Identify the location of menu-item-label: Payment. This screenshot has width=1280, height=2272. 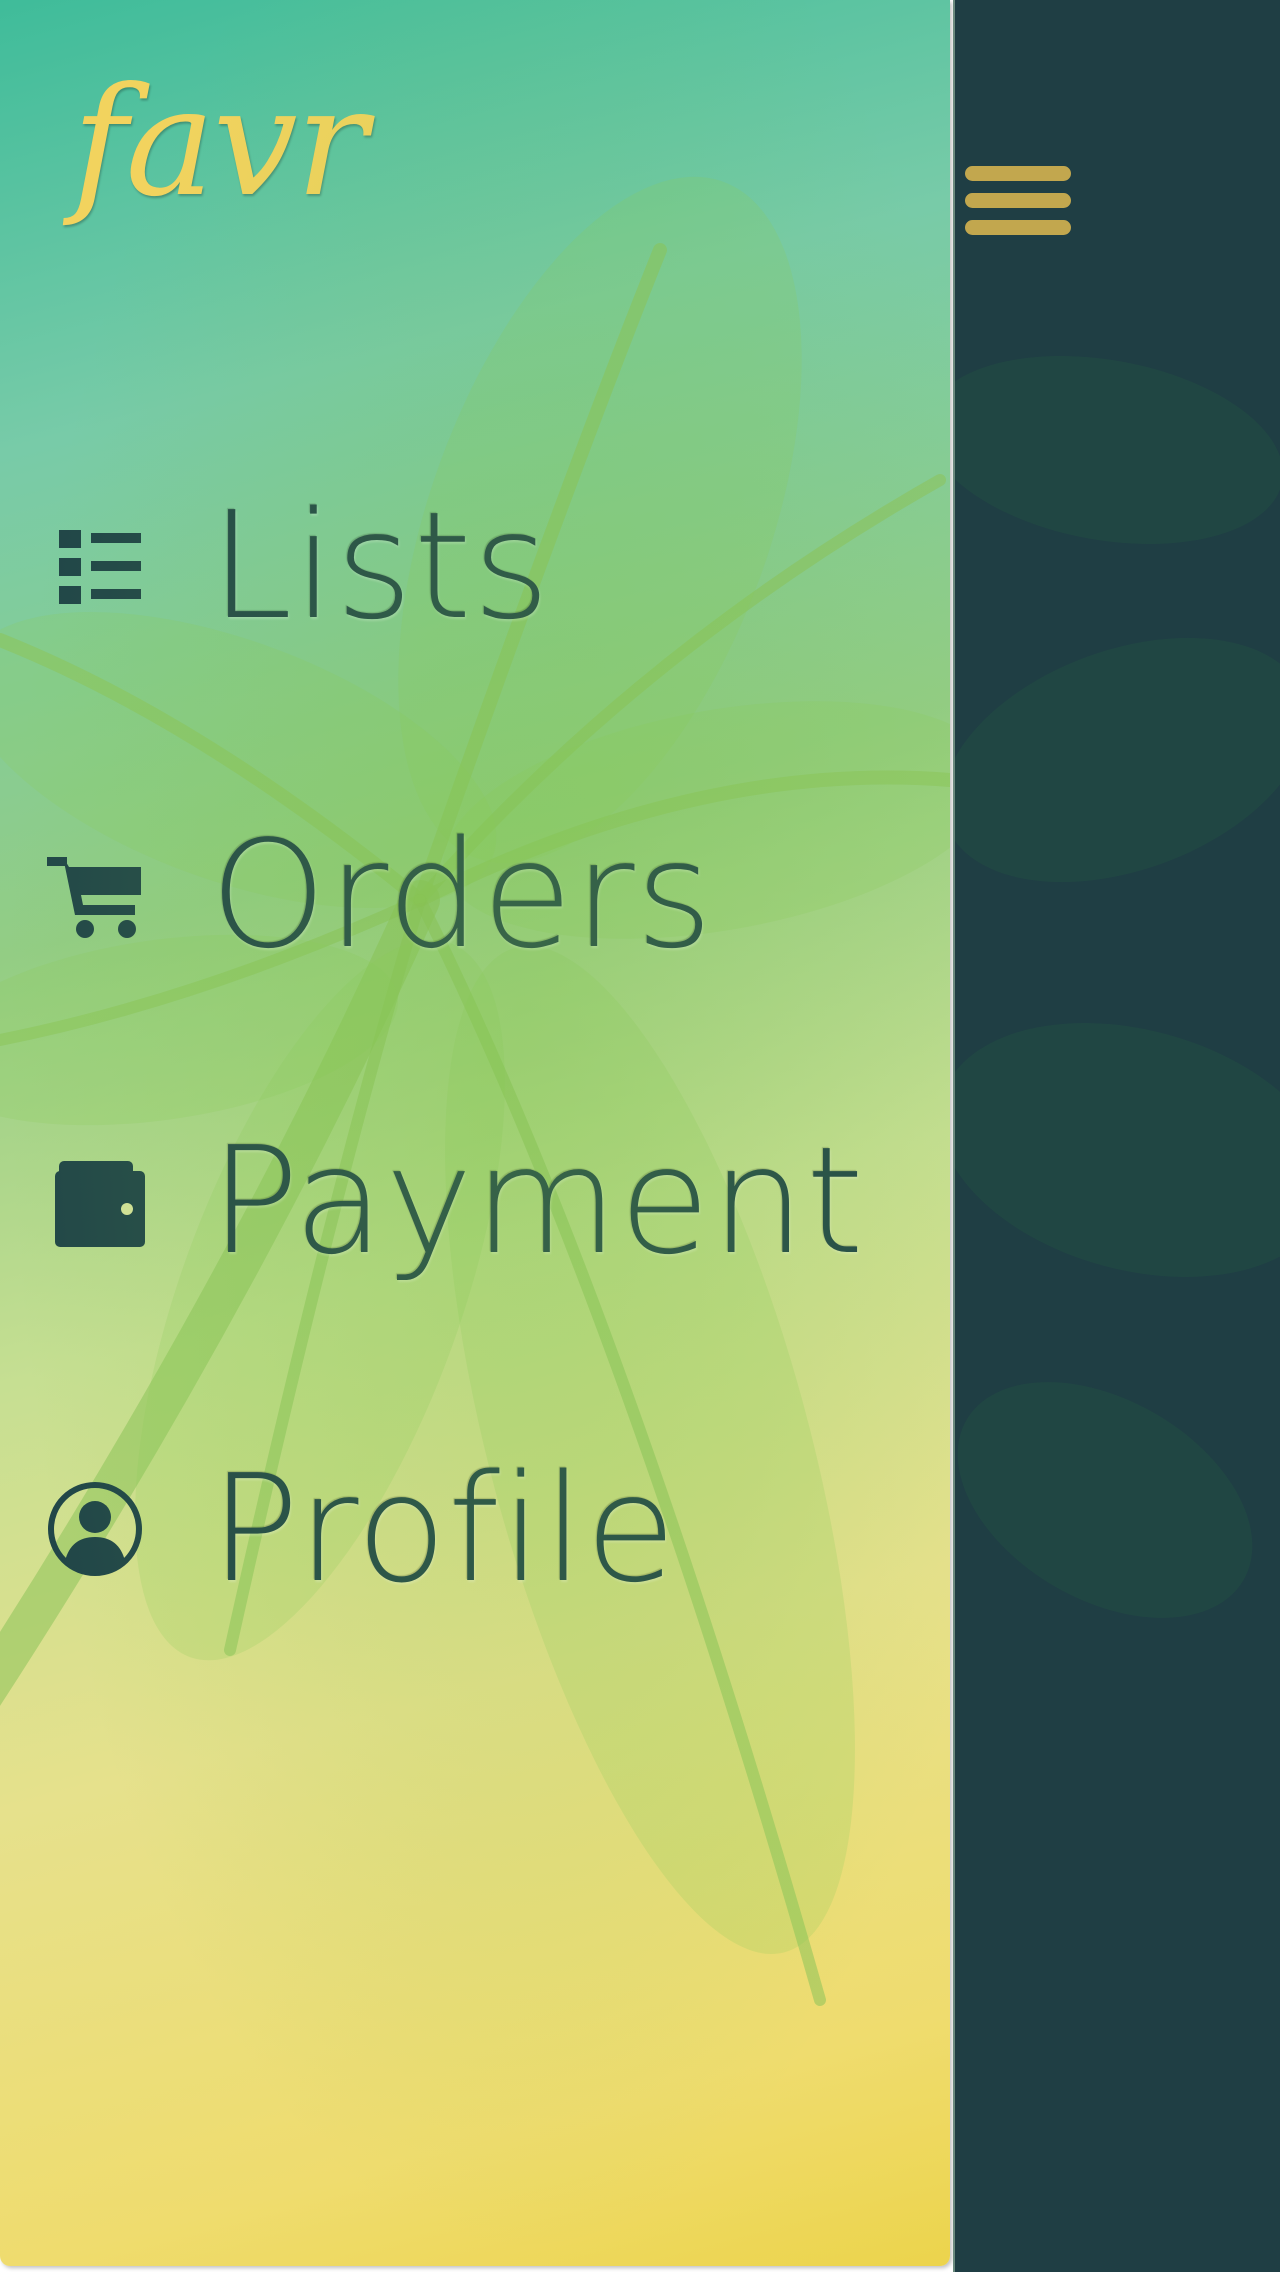
(537, 1201).